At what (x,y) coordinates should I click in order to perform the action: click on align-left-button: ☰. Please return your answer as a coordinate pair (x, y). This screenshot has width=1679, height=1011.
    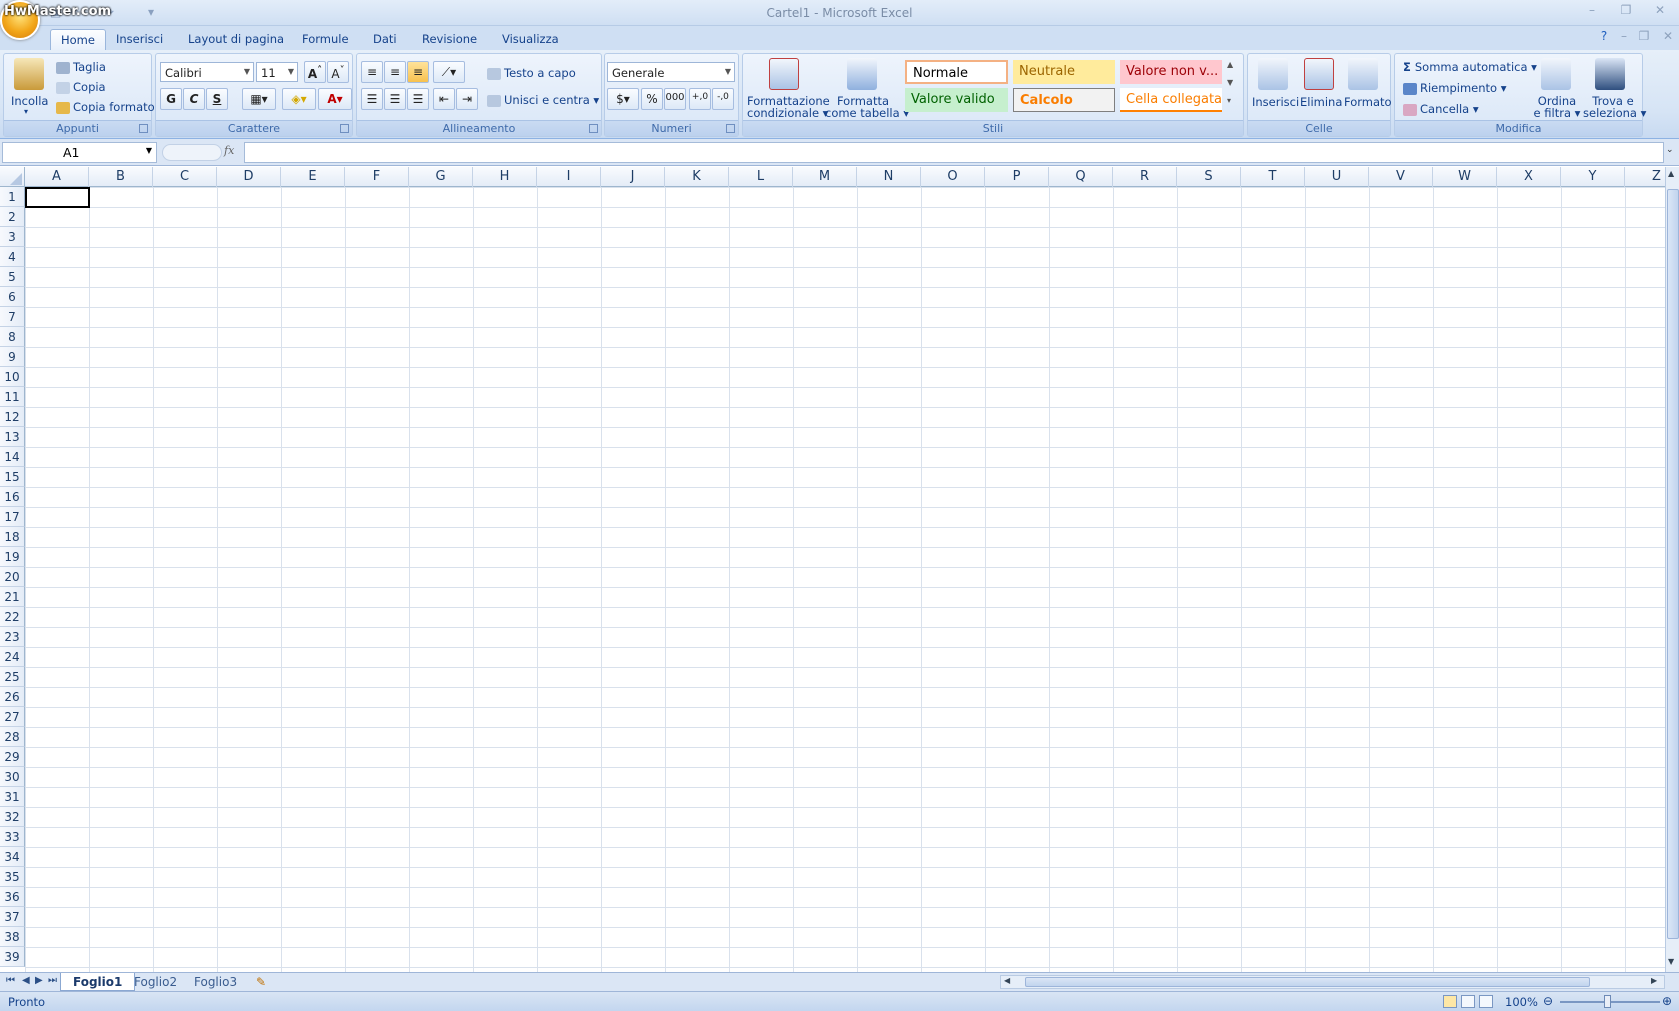
    Looking at the image, I should click on (372, 99).